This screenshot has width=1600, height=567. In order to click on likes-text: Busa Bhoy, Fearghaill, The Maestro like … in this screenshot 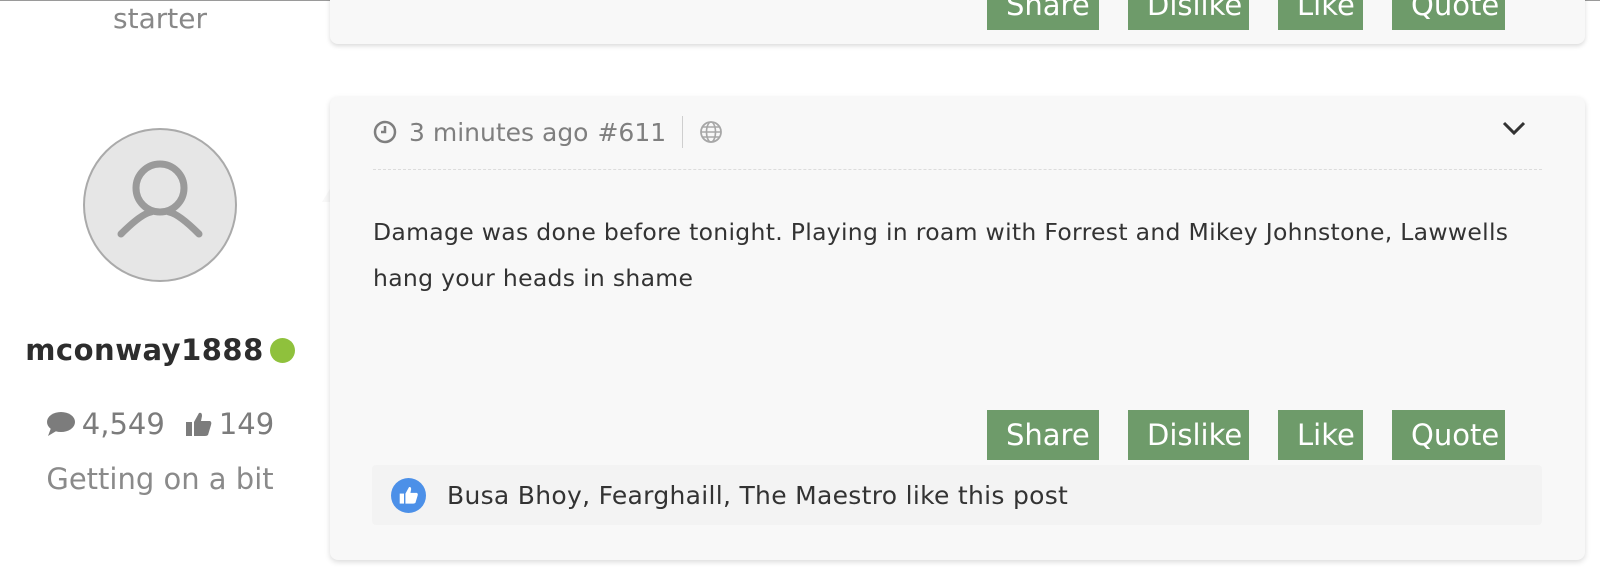, I will do `click(757, 495)`.